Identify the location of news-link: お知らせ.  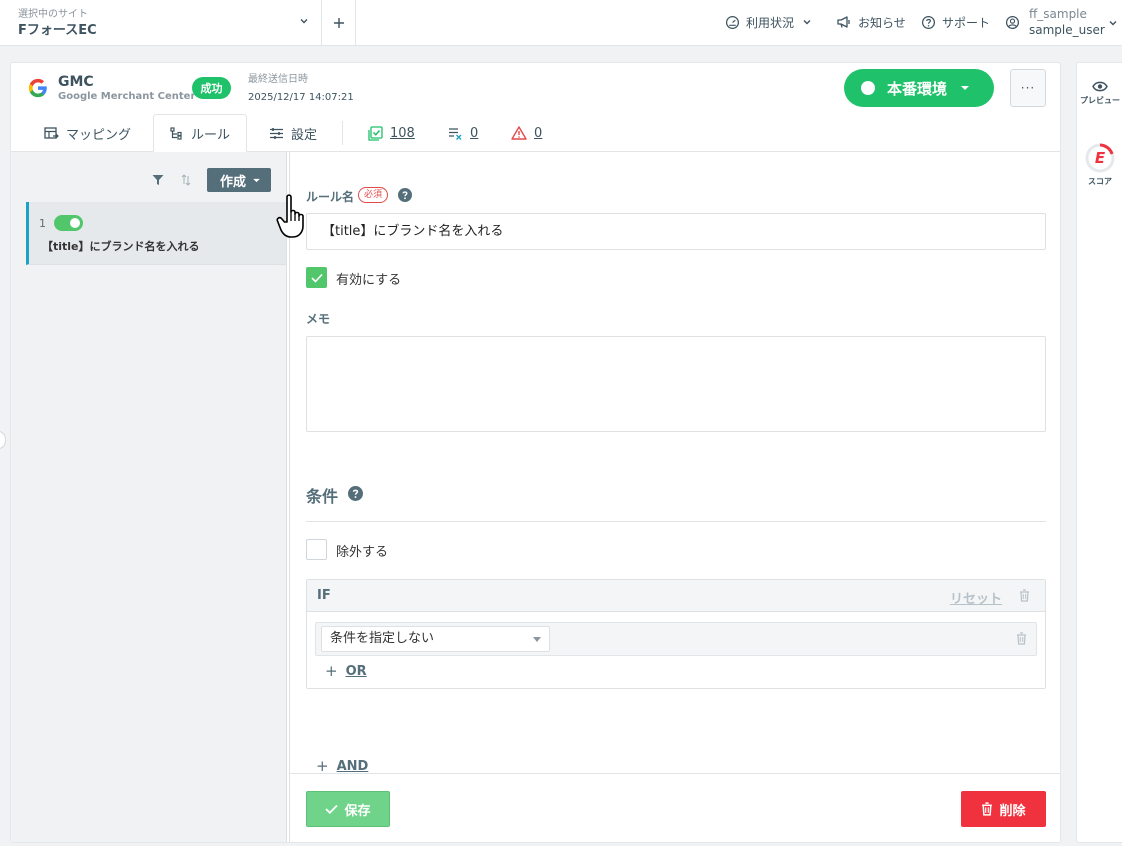
(871, 22).